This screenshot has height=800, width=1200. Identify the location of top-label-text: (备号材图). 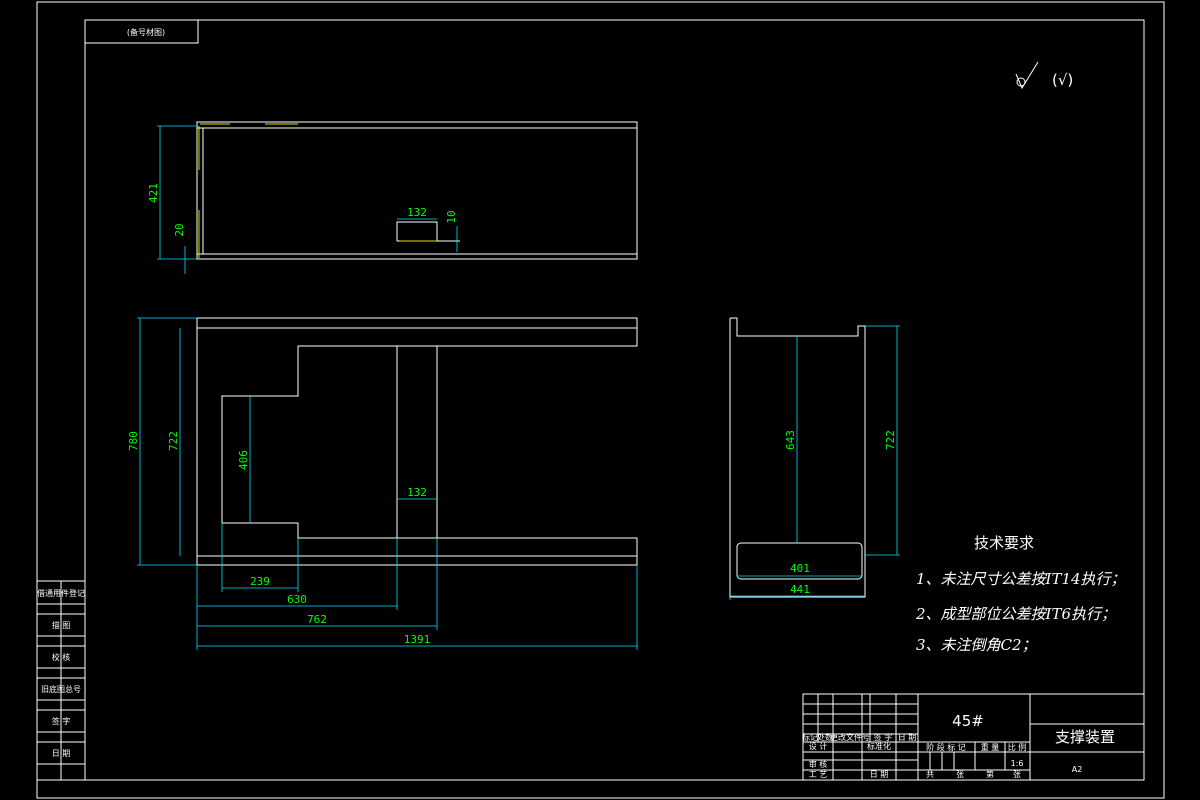
(146, 32).